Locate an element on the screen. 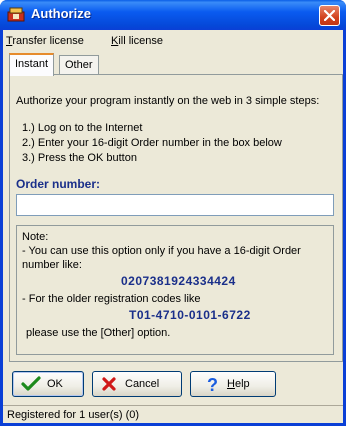 The width and height of the screenshot is (346, 426). menu-transfer-license: Transfer license is located at coordinates (45, 41).